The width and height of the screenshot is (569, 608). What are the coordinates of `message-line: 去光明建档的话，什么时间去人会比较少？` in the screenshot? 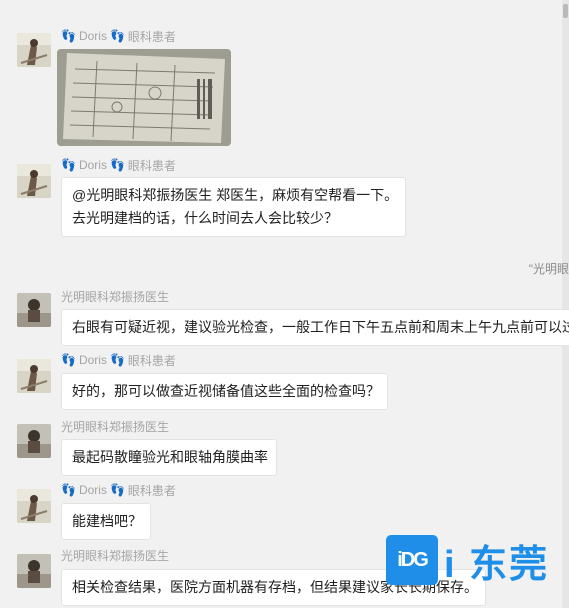 It's located at (205, 218).